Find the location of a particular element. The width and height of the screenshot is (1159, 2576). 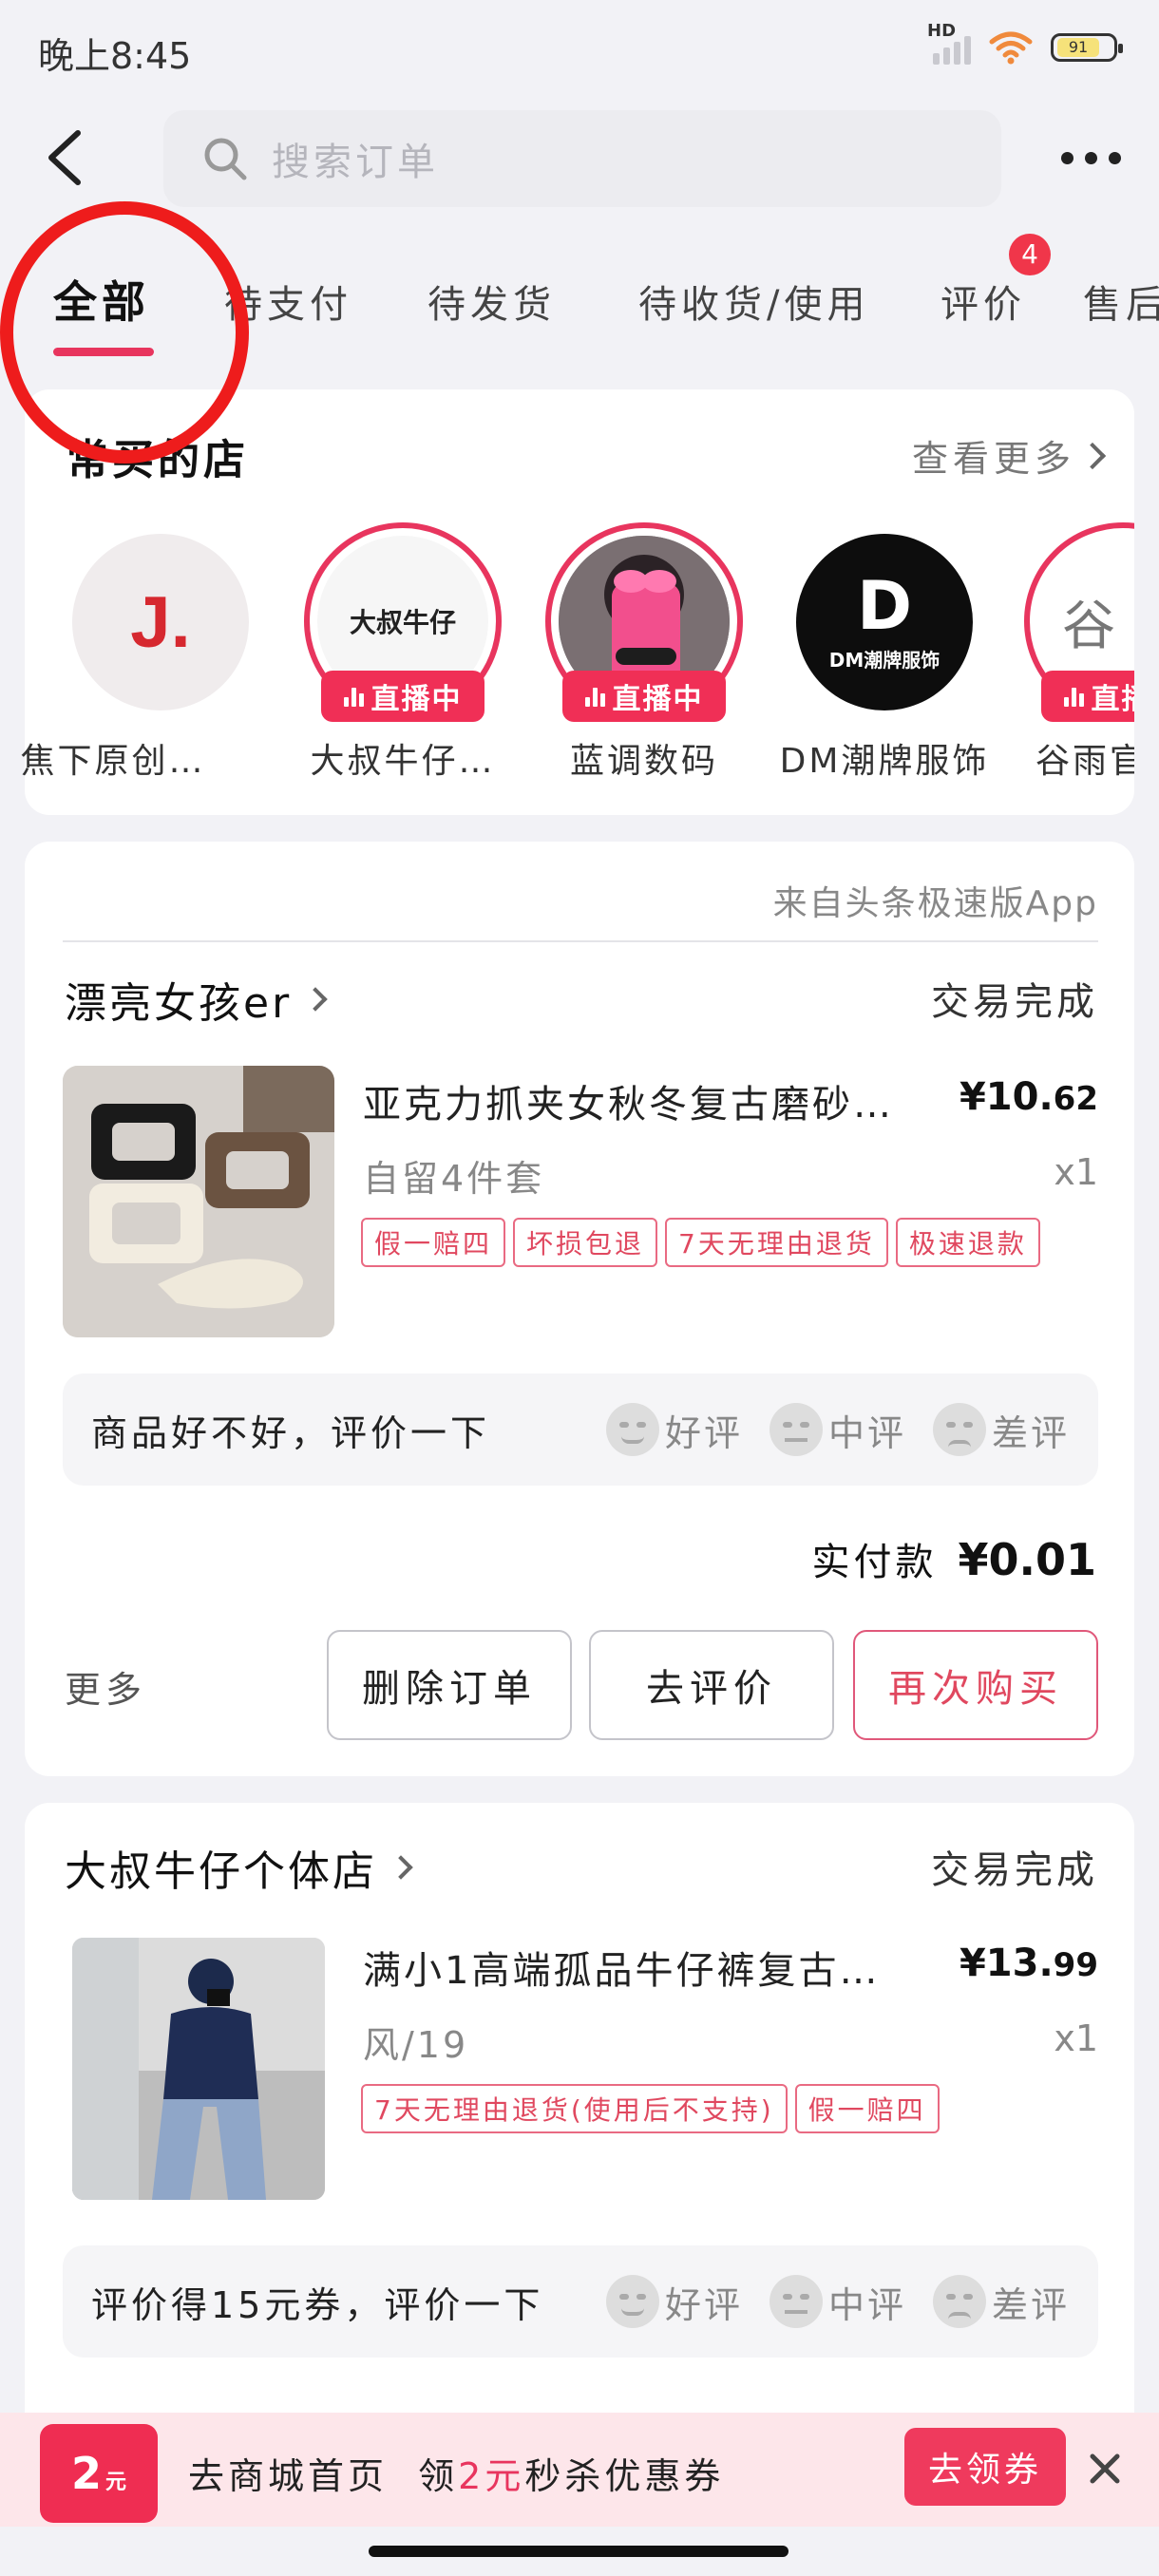

chevron-right-icon is located at coordinates (315, 999).